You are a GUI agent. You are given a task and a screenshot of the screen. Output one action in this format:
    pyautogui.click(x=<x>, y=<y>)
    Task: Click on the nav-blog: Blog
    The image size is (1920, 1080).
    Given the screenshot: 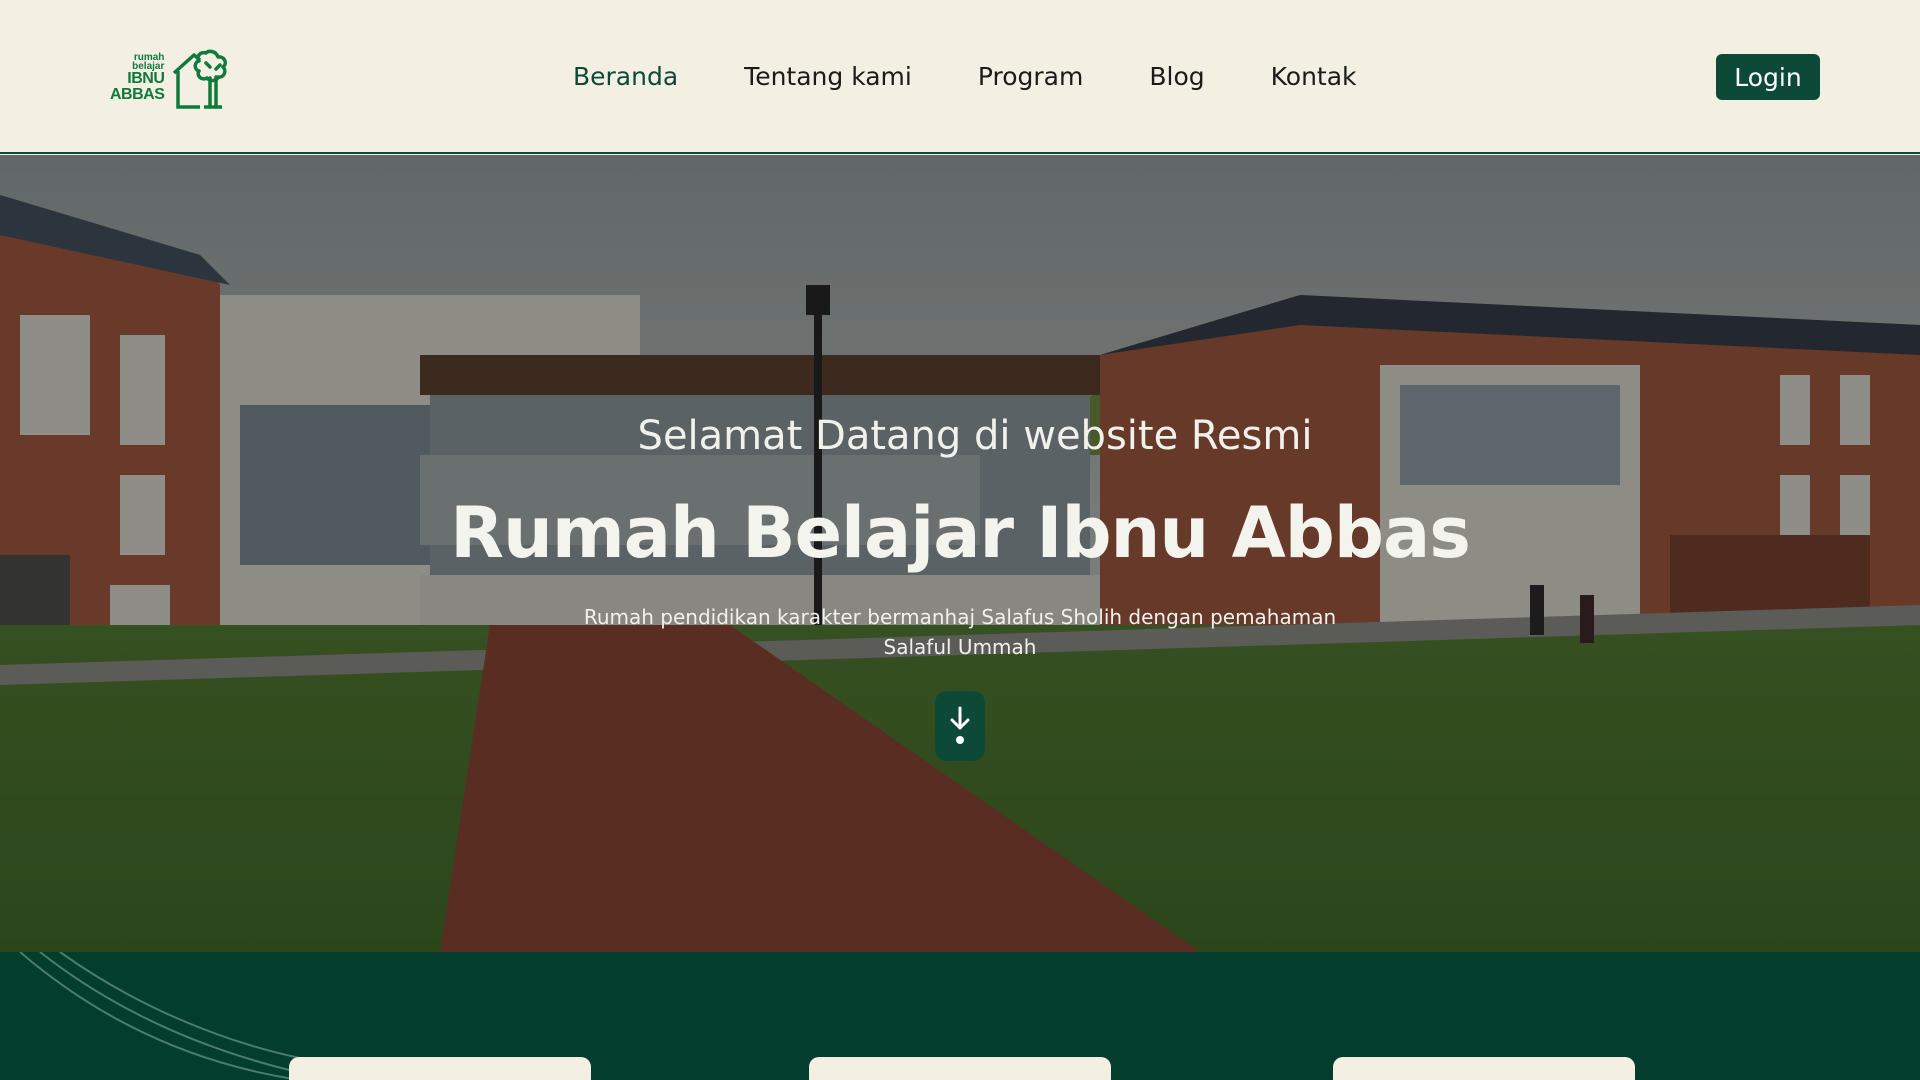 What is the action you would take?
    pyautogui.click(x=1176, y=76)
    